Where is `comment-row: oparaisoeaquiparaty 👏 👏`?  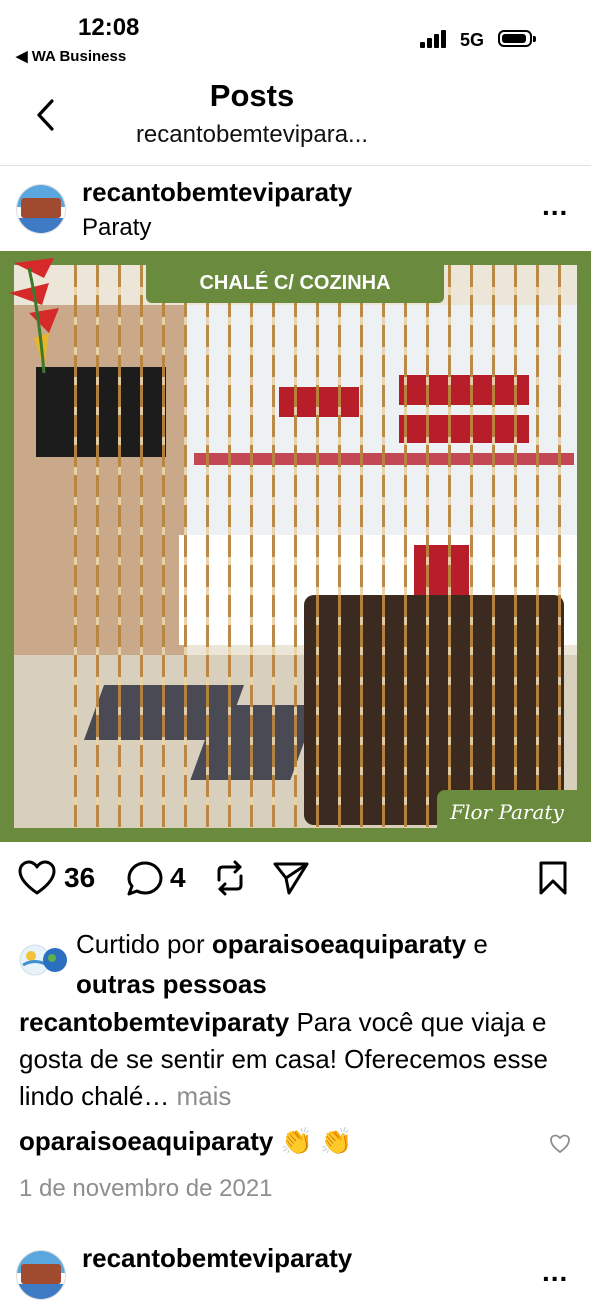 comment-row: oparaisoeaquiparaty 👏 👏 is located at coordinates (186, 1141).